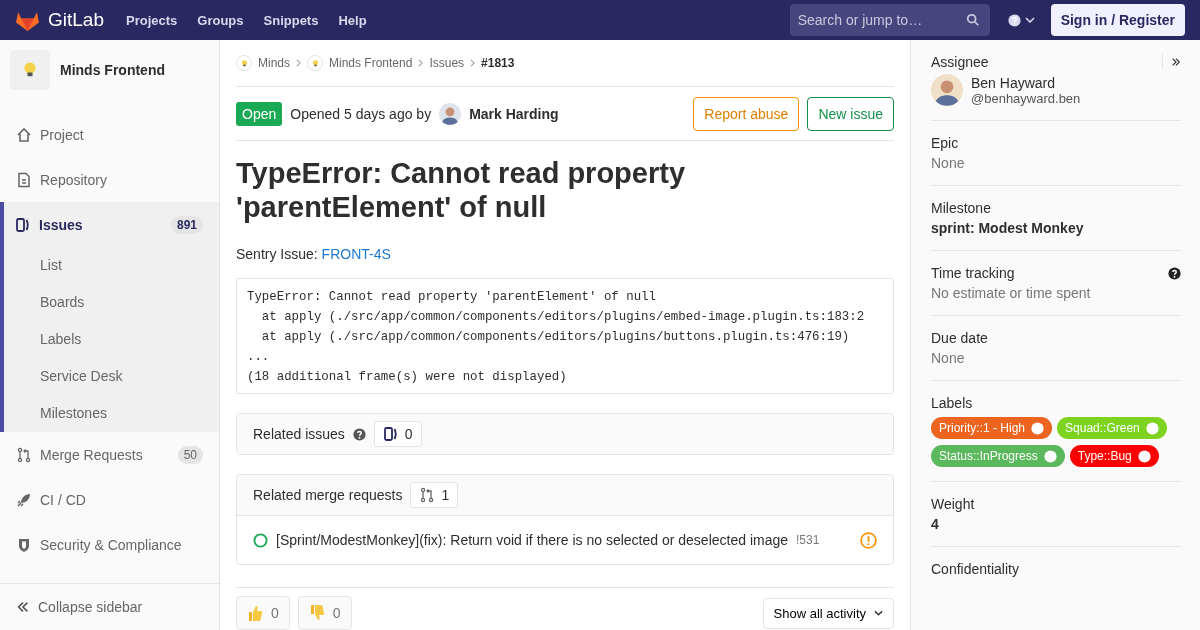 The height and width of the screenshot is (630, 1200). I want to click on search-icon, so click(972, 20).